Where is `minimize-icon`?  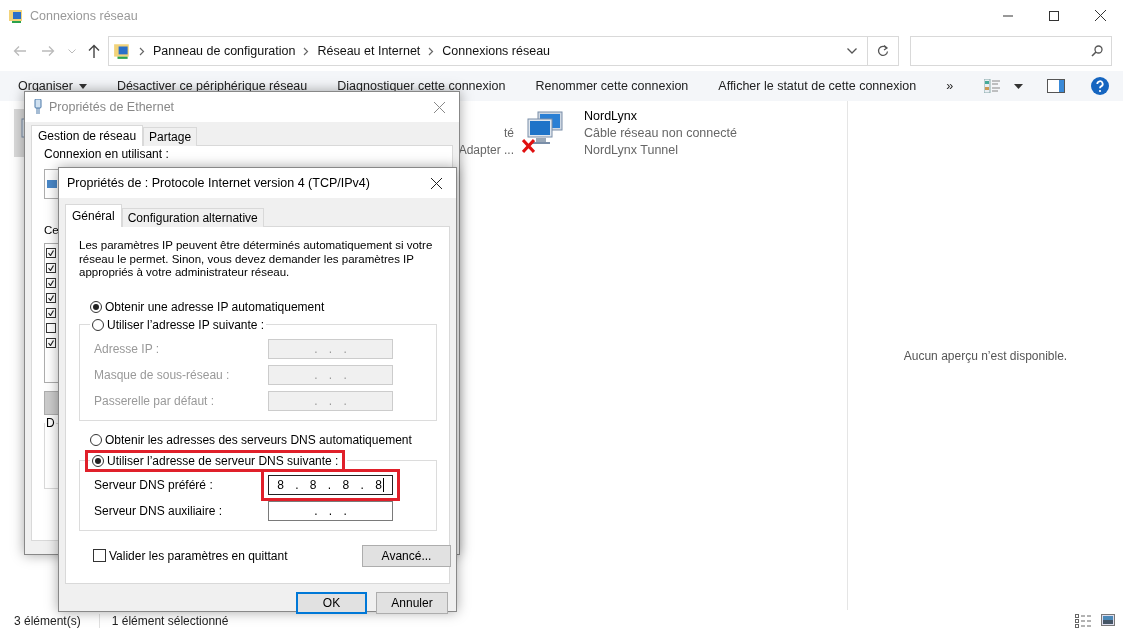
minimize-icon is located at coordinates (1008, 15).